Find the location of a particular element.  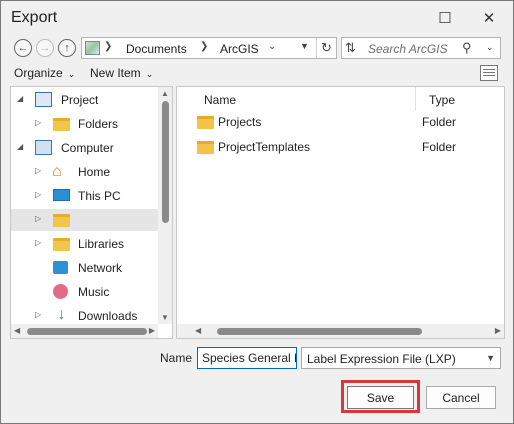

maximize-icon: ☐ is located at coordinates (445, 18).